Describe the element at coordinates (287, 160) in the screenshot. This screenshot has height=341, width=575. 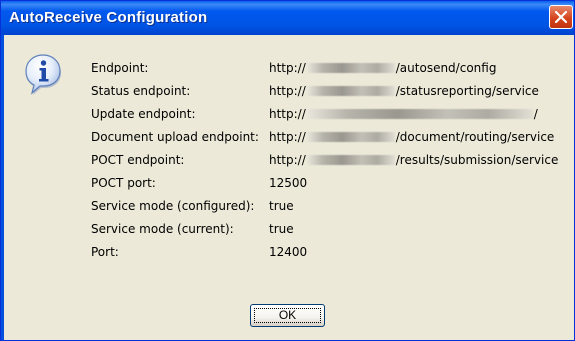
I see `poct-endpoint-value-prefix: http://` at that location.